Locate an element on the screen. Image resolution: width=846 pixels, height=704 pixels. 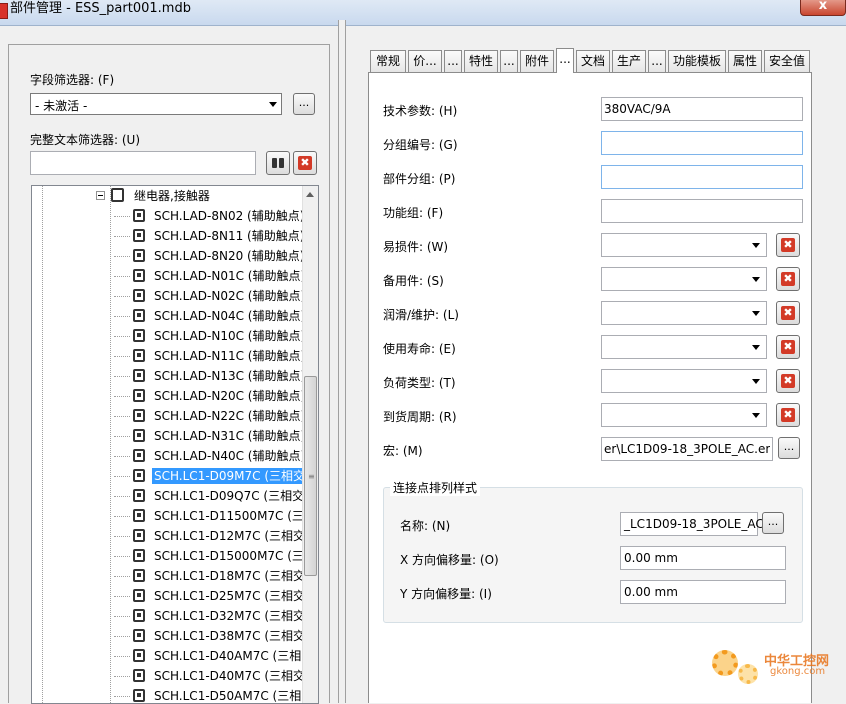
conn-name-label: 名称: (N) is located at coordinates (425, 526).